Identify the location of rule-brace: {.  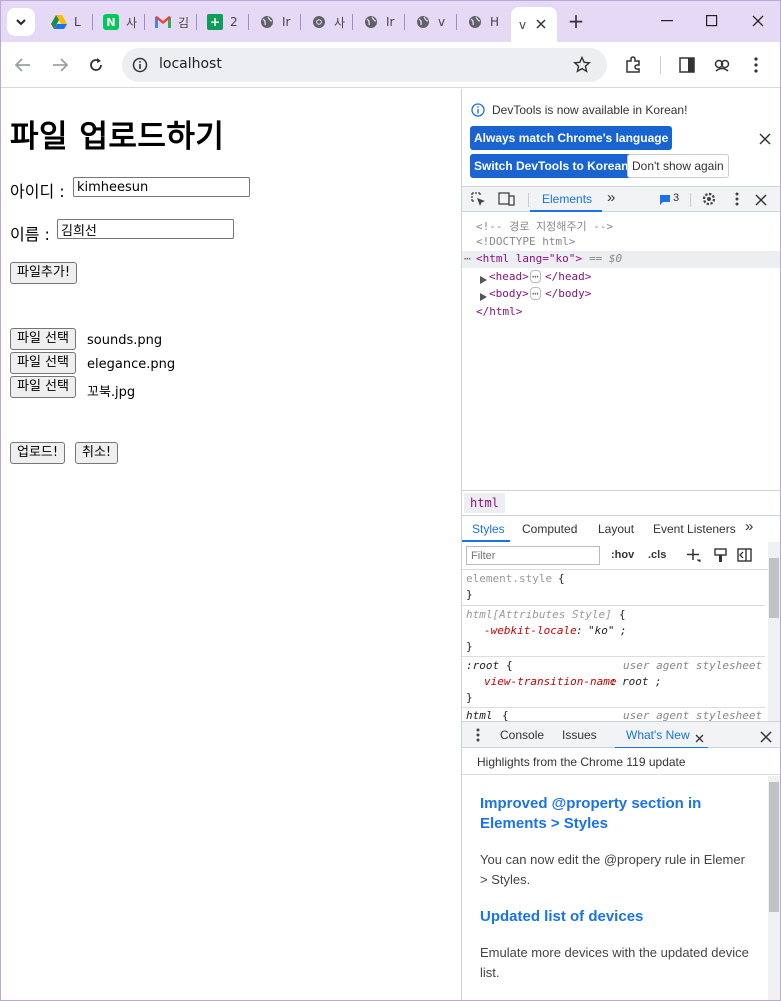
(509, 665).